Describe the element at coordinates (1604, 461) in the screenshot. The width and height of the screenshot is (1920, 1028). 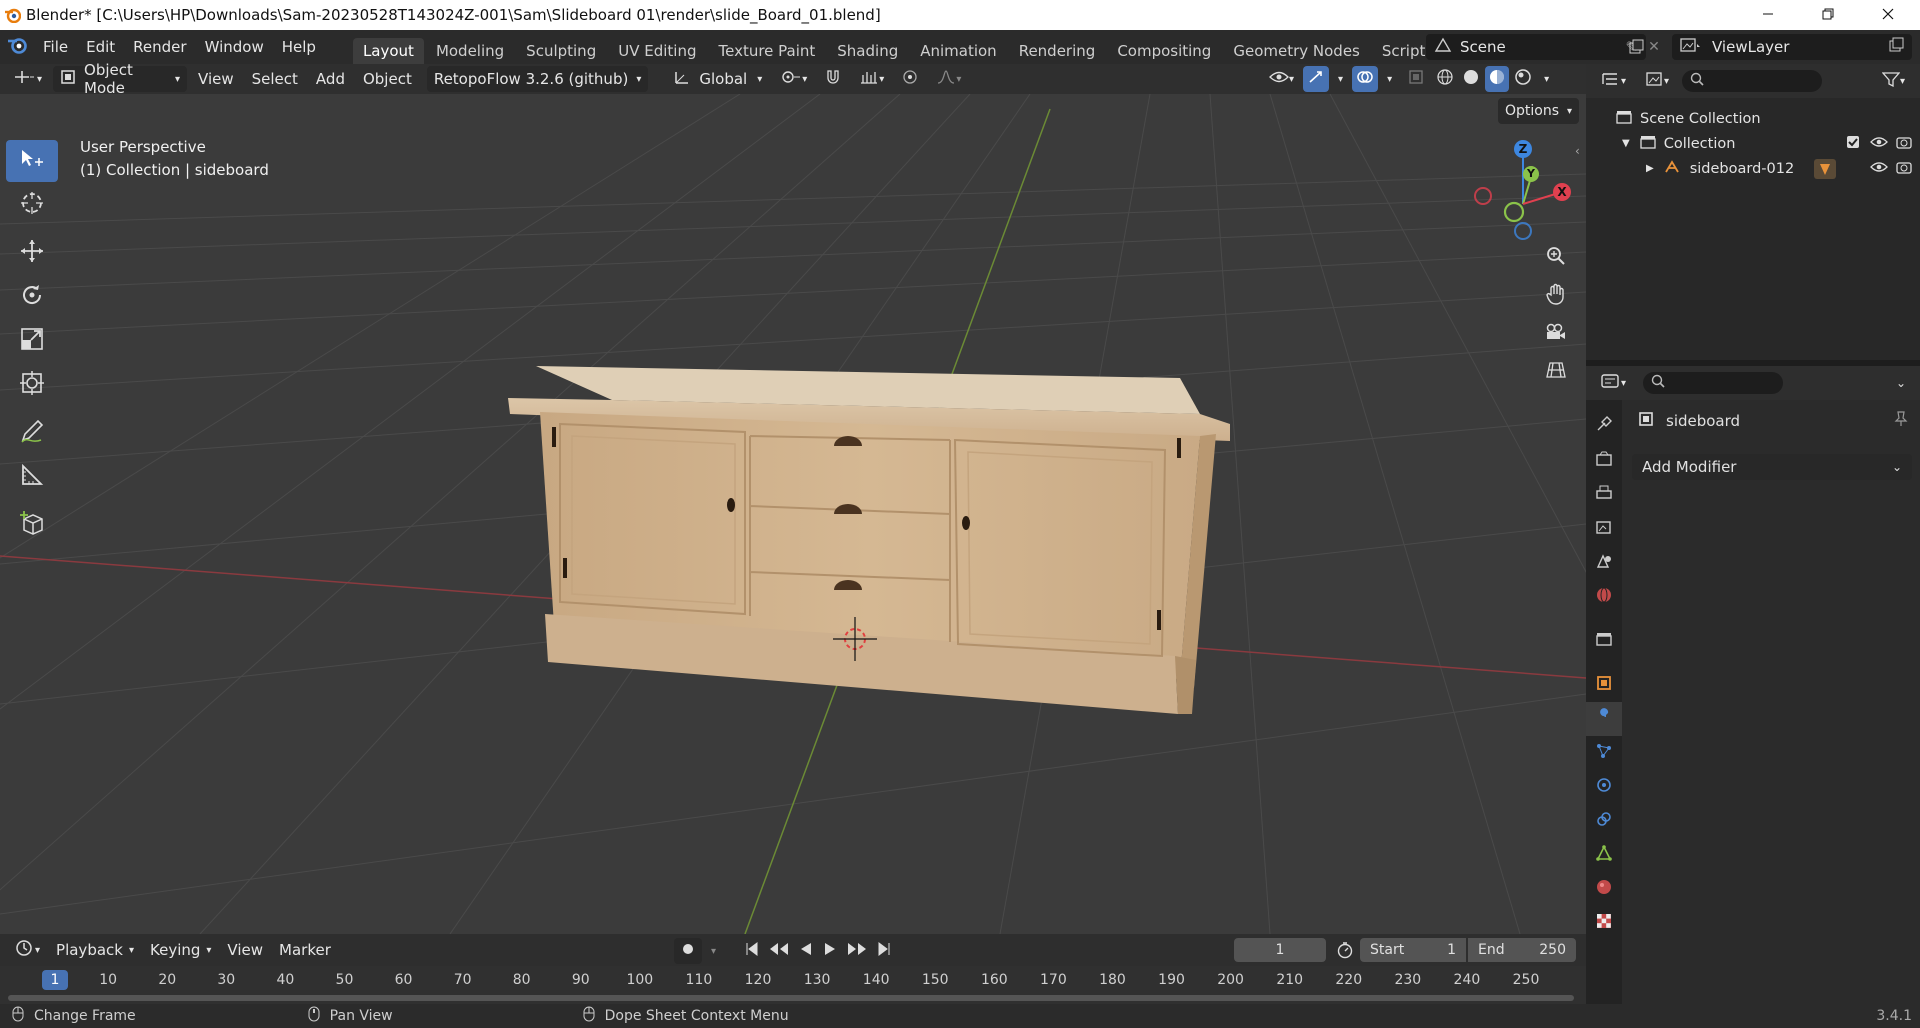
I see `tab-render` at that location.